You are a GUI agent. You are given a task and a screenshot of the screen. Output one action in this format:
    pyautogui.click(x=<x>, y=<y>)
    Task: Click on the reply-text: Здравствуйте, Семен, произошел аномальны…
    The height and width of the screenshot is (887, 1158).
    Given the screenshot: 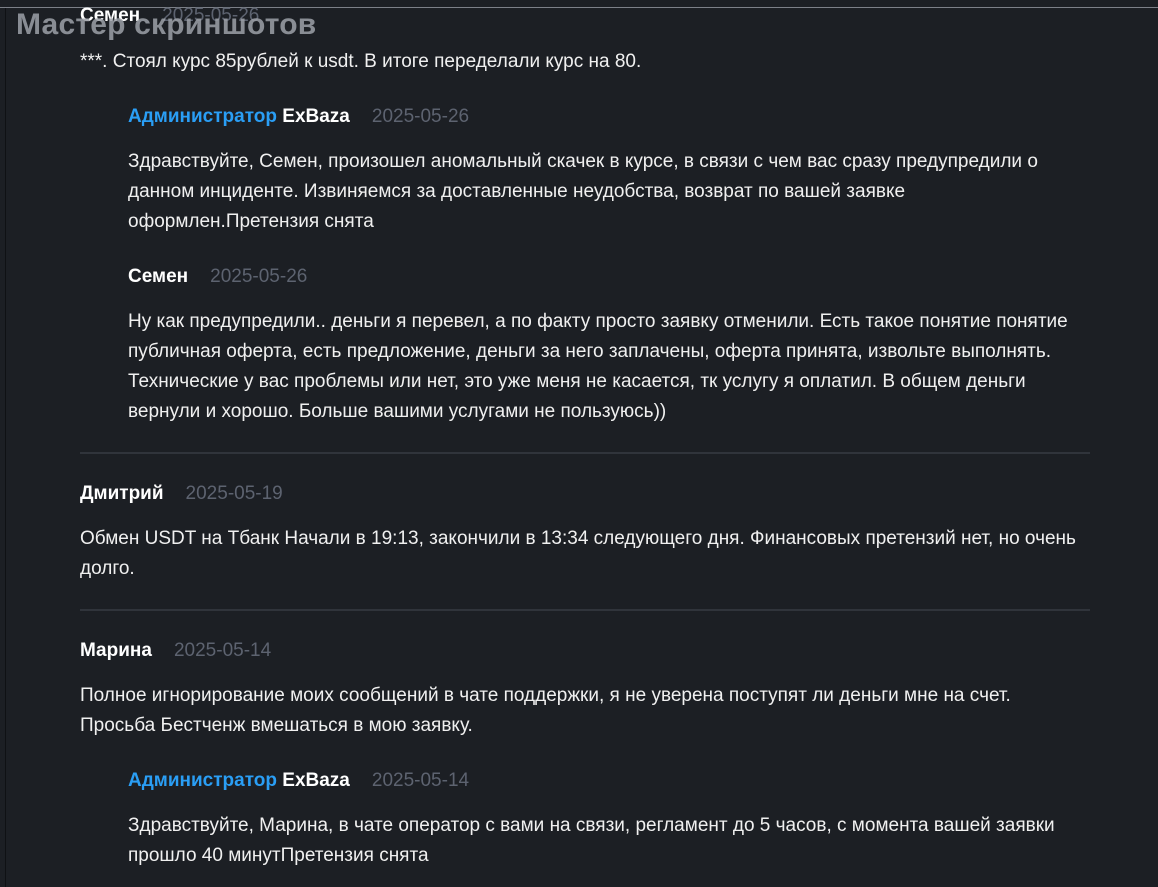 What is the action you would take?
    pyautogui.click(x=583, y=191)
    